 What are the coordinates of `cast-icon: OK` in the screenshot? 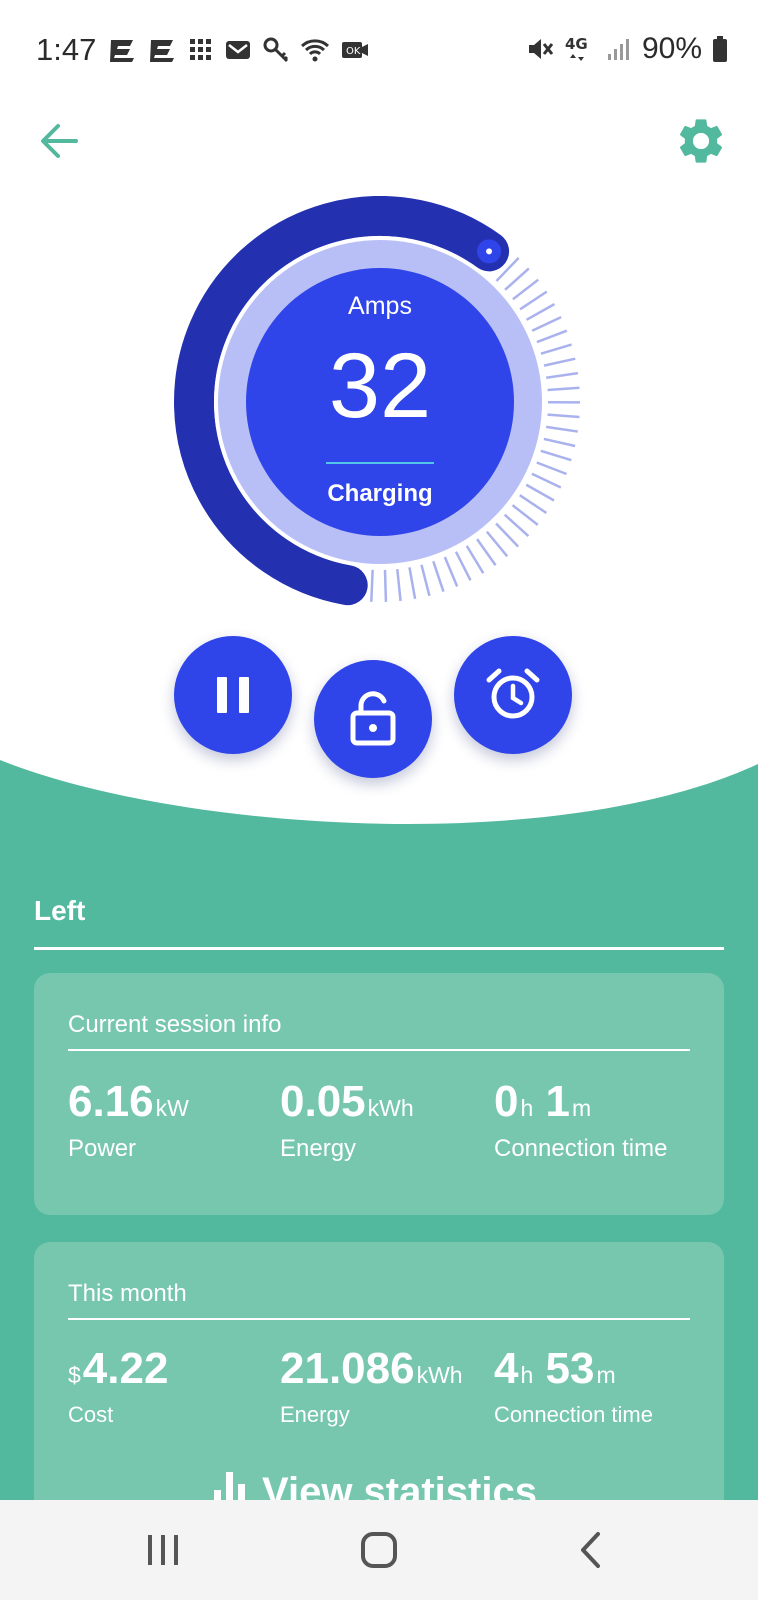 It's located at (355, 50).